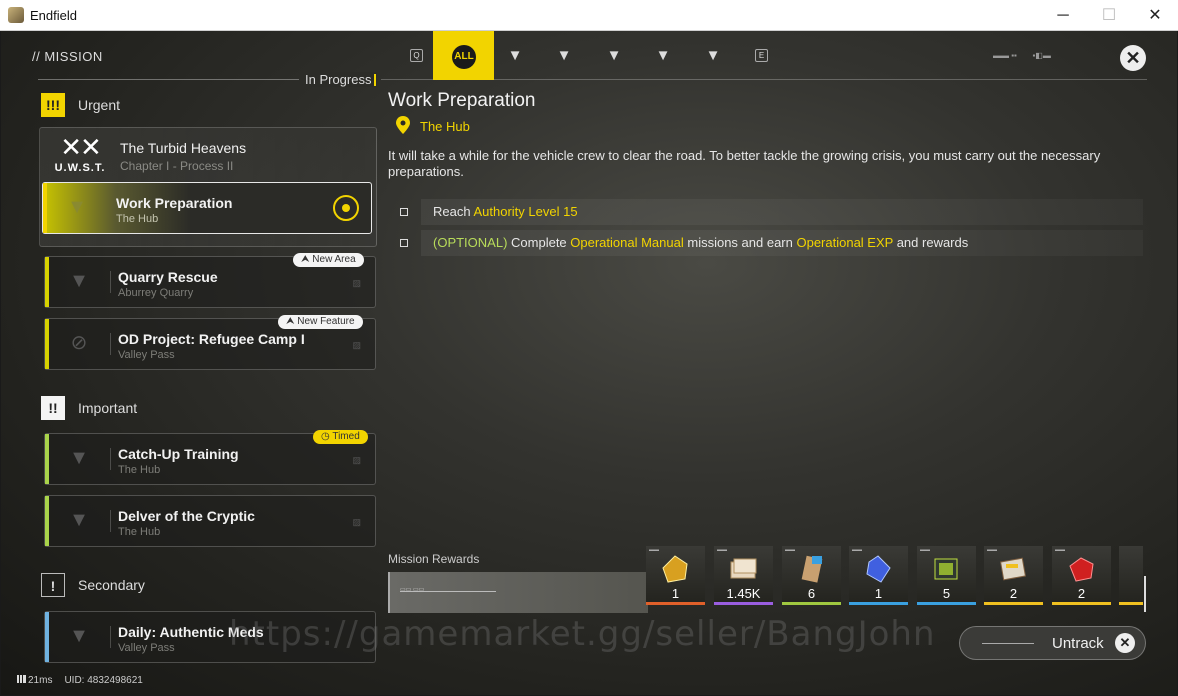 This screenshot has height=696, width=1178. What do you see at coordinates (582, 634) in the screenshot?
I see `watermark-text: https://gamemarket.gg/seller/BangJohn` at bounding box center [582, 634].